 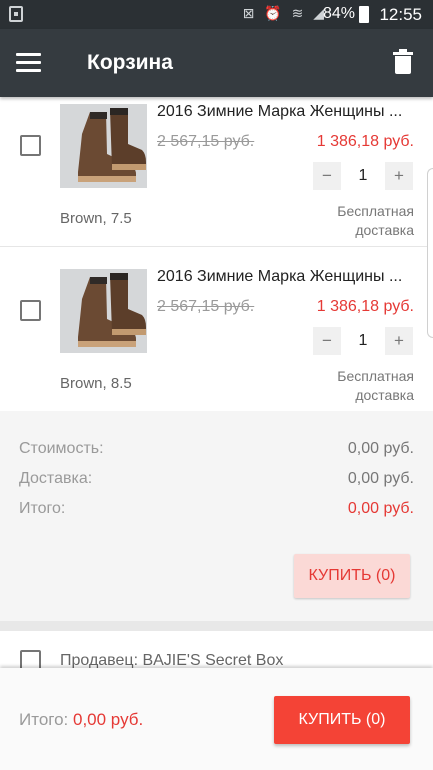 What do you see at coordinates (130, 62) in the screenshot?
I see `page-title: Корзина` at bounding box center [130, 62].